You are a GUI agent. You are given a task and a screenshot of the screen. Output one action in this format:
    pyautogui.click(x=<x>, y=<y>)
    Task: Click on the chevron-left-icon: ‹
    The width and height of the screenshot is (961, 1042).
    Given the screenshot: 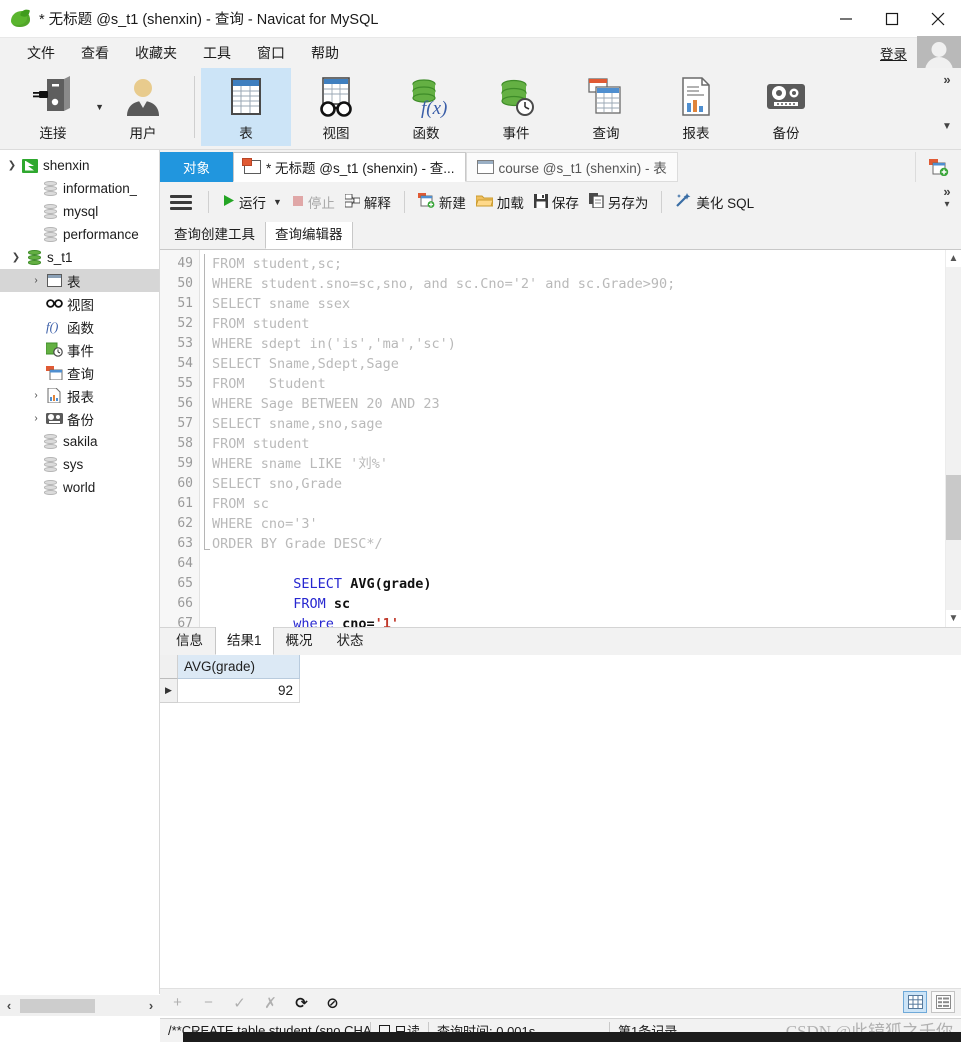 What is the action you would take?
    pyautogui.click(x=9, y=1005)
    